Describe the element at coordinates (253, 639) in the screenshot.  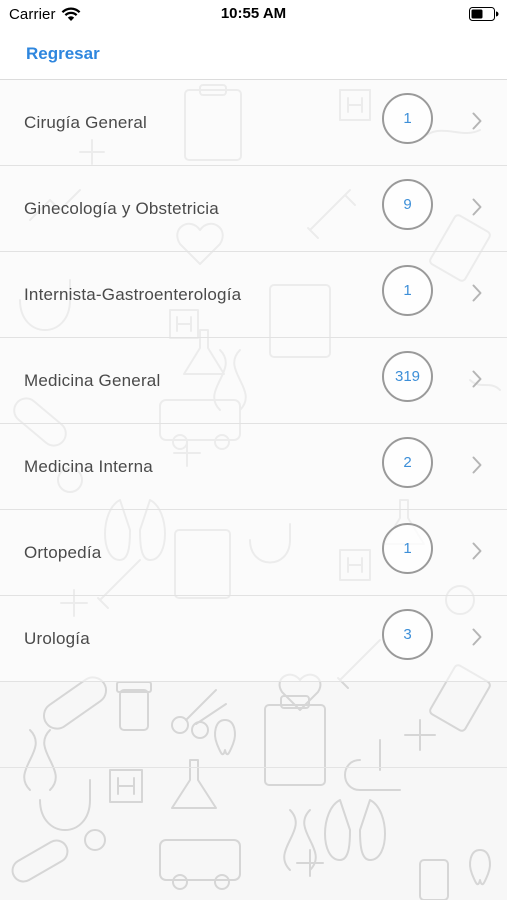
I see `list-item-urologia: Urología 3` at that location.